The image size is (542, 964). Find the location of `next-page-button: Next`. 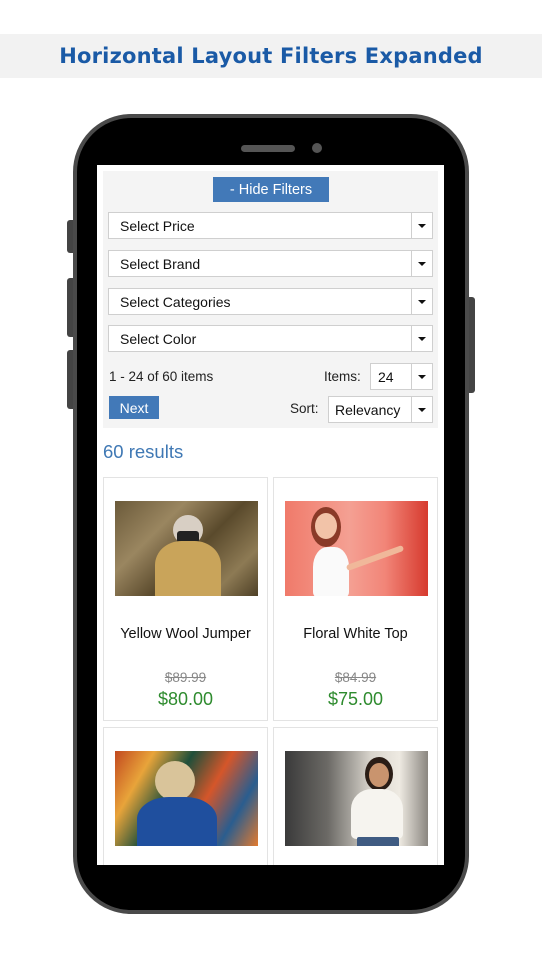

next-page-button: Next is located at coordinates (134, 407).